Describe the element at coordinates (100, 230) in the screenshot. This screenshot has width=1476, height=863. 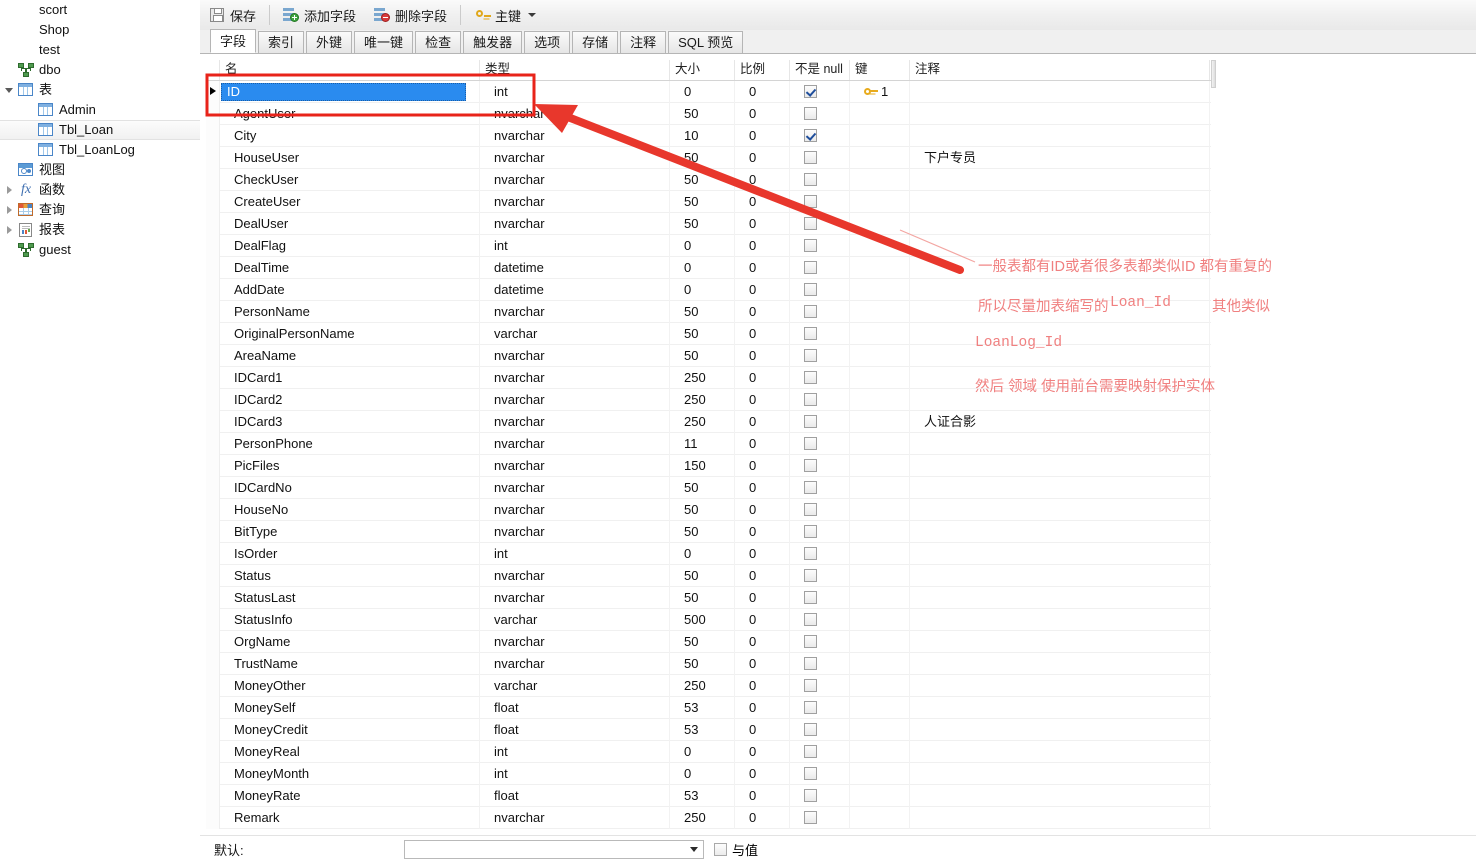
I see `sidebar-item-: 报表` at that location.